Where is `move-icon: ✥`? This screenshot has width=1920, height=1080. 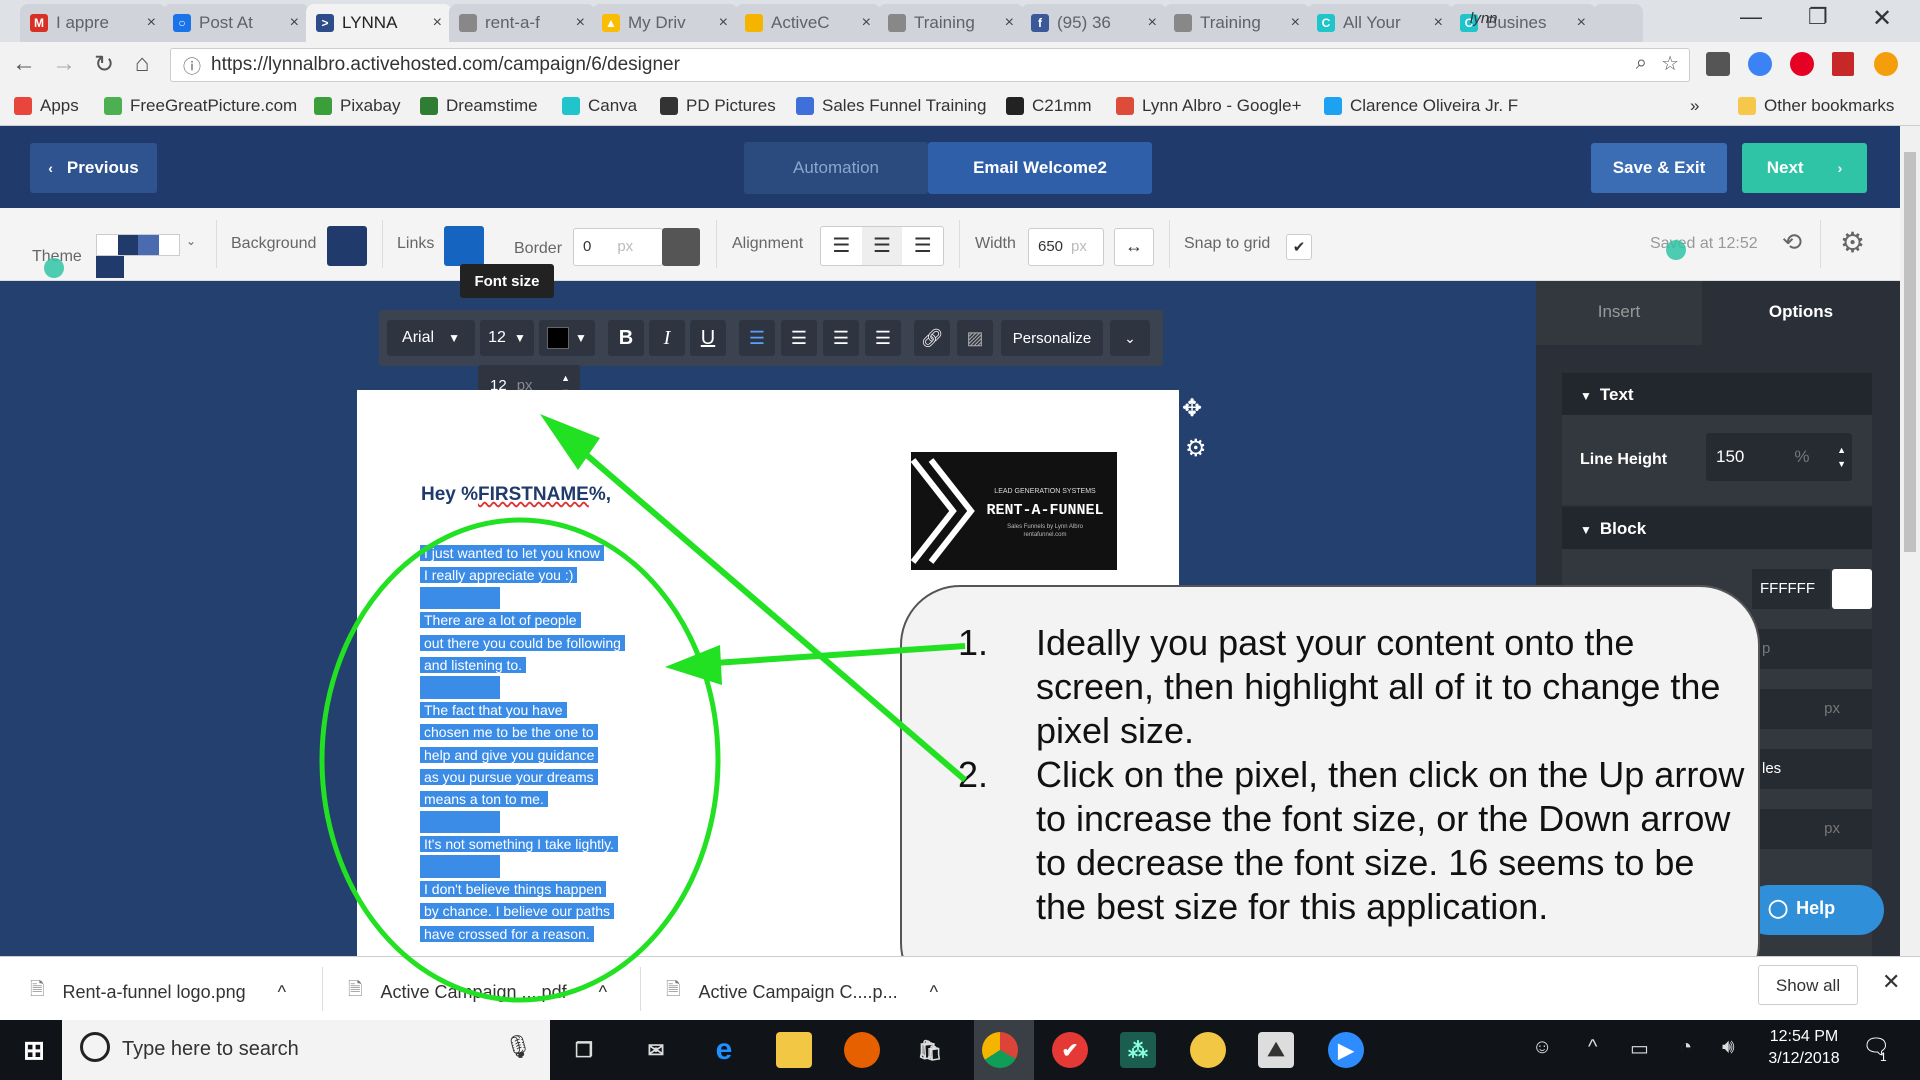
move-icon: ✥ is located at coordinates (1192, 408).